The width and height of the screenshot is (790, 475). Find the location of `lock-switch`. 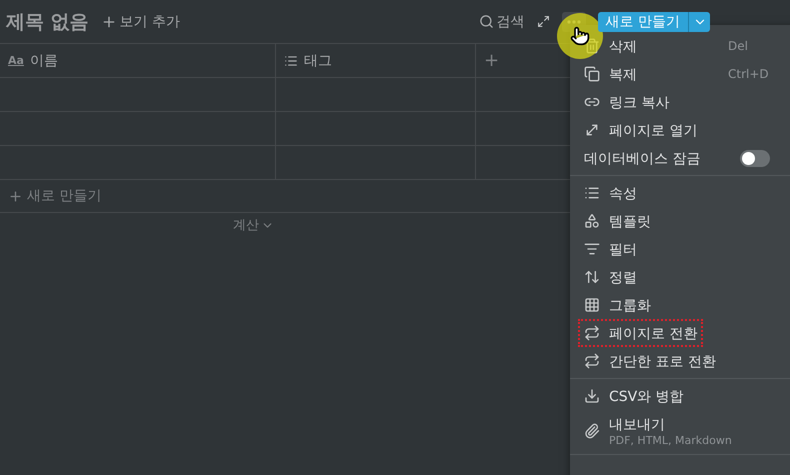

lock-switch is located at coordinates (755, 158).